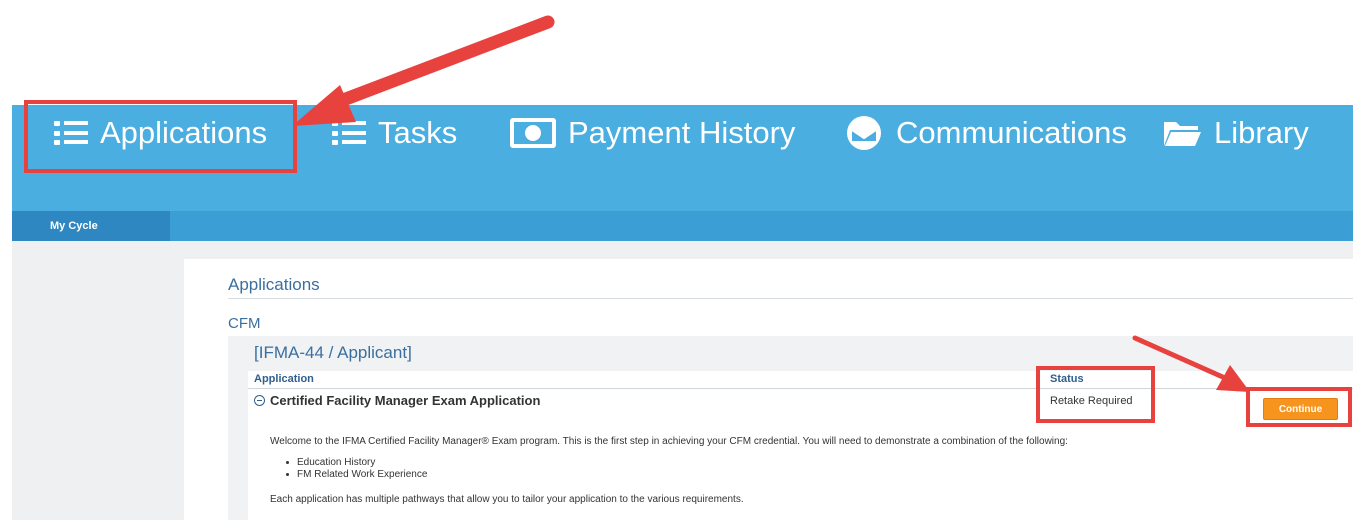 Image resolution: width=1353 pixels, height=520 pixels. Describe the element at coordinates (1191, 363) in the screenshot. I see `arrow-to-continue` at that location.